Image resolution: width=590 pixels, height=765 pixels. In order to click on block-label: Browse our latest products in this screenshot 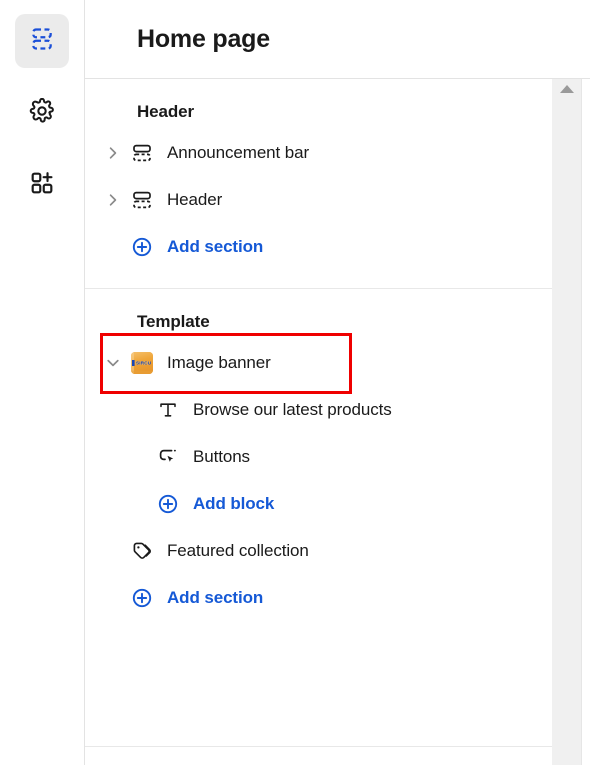, I will do `click(292, 409)`.